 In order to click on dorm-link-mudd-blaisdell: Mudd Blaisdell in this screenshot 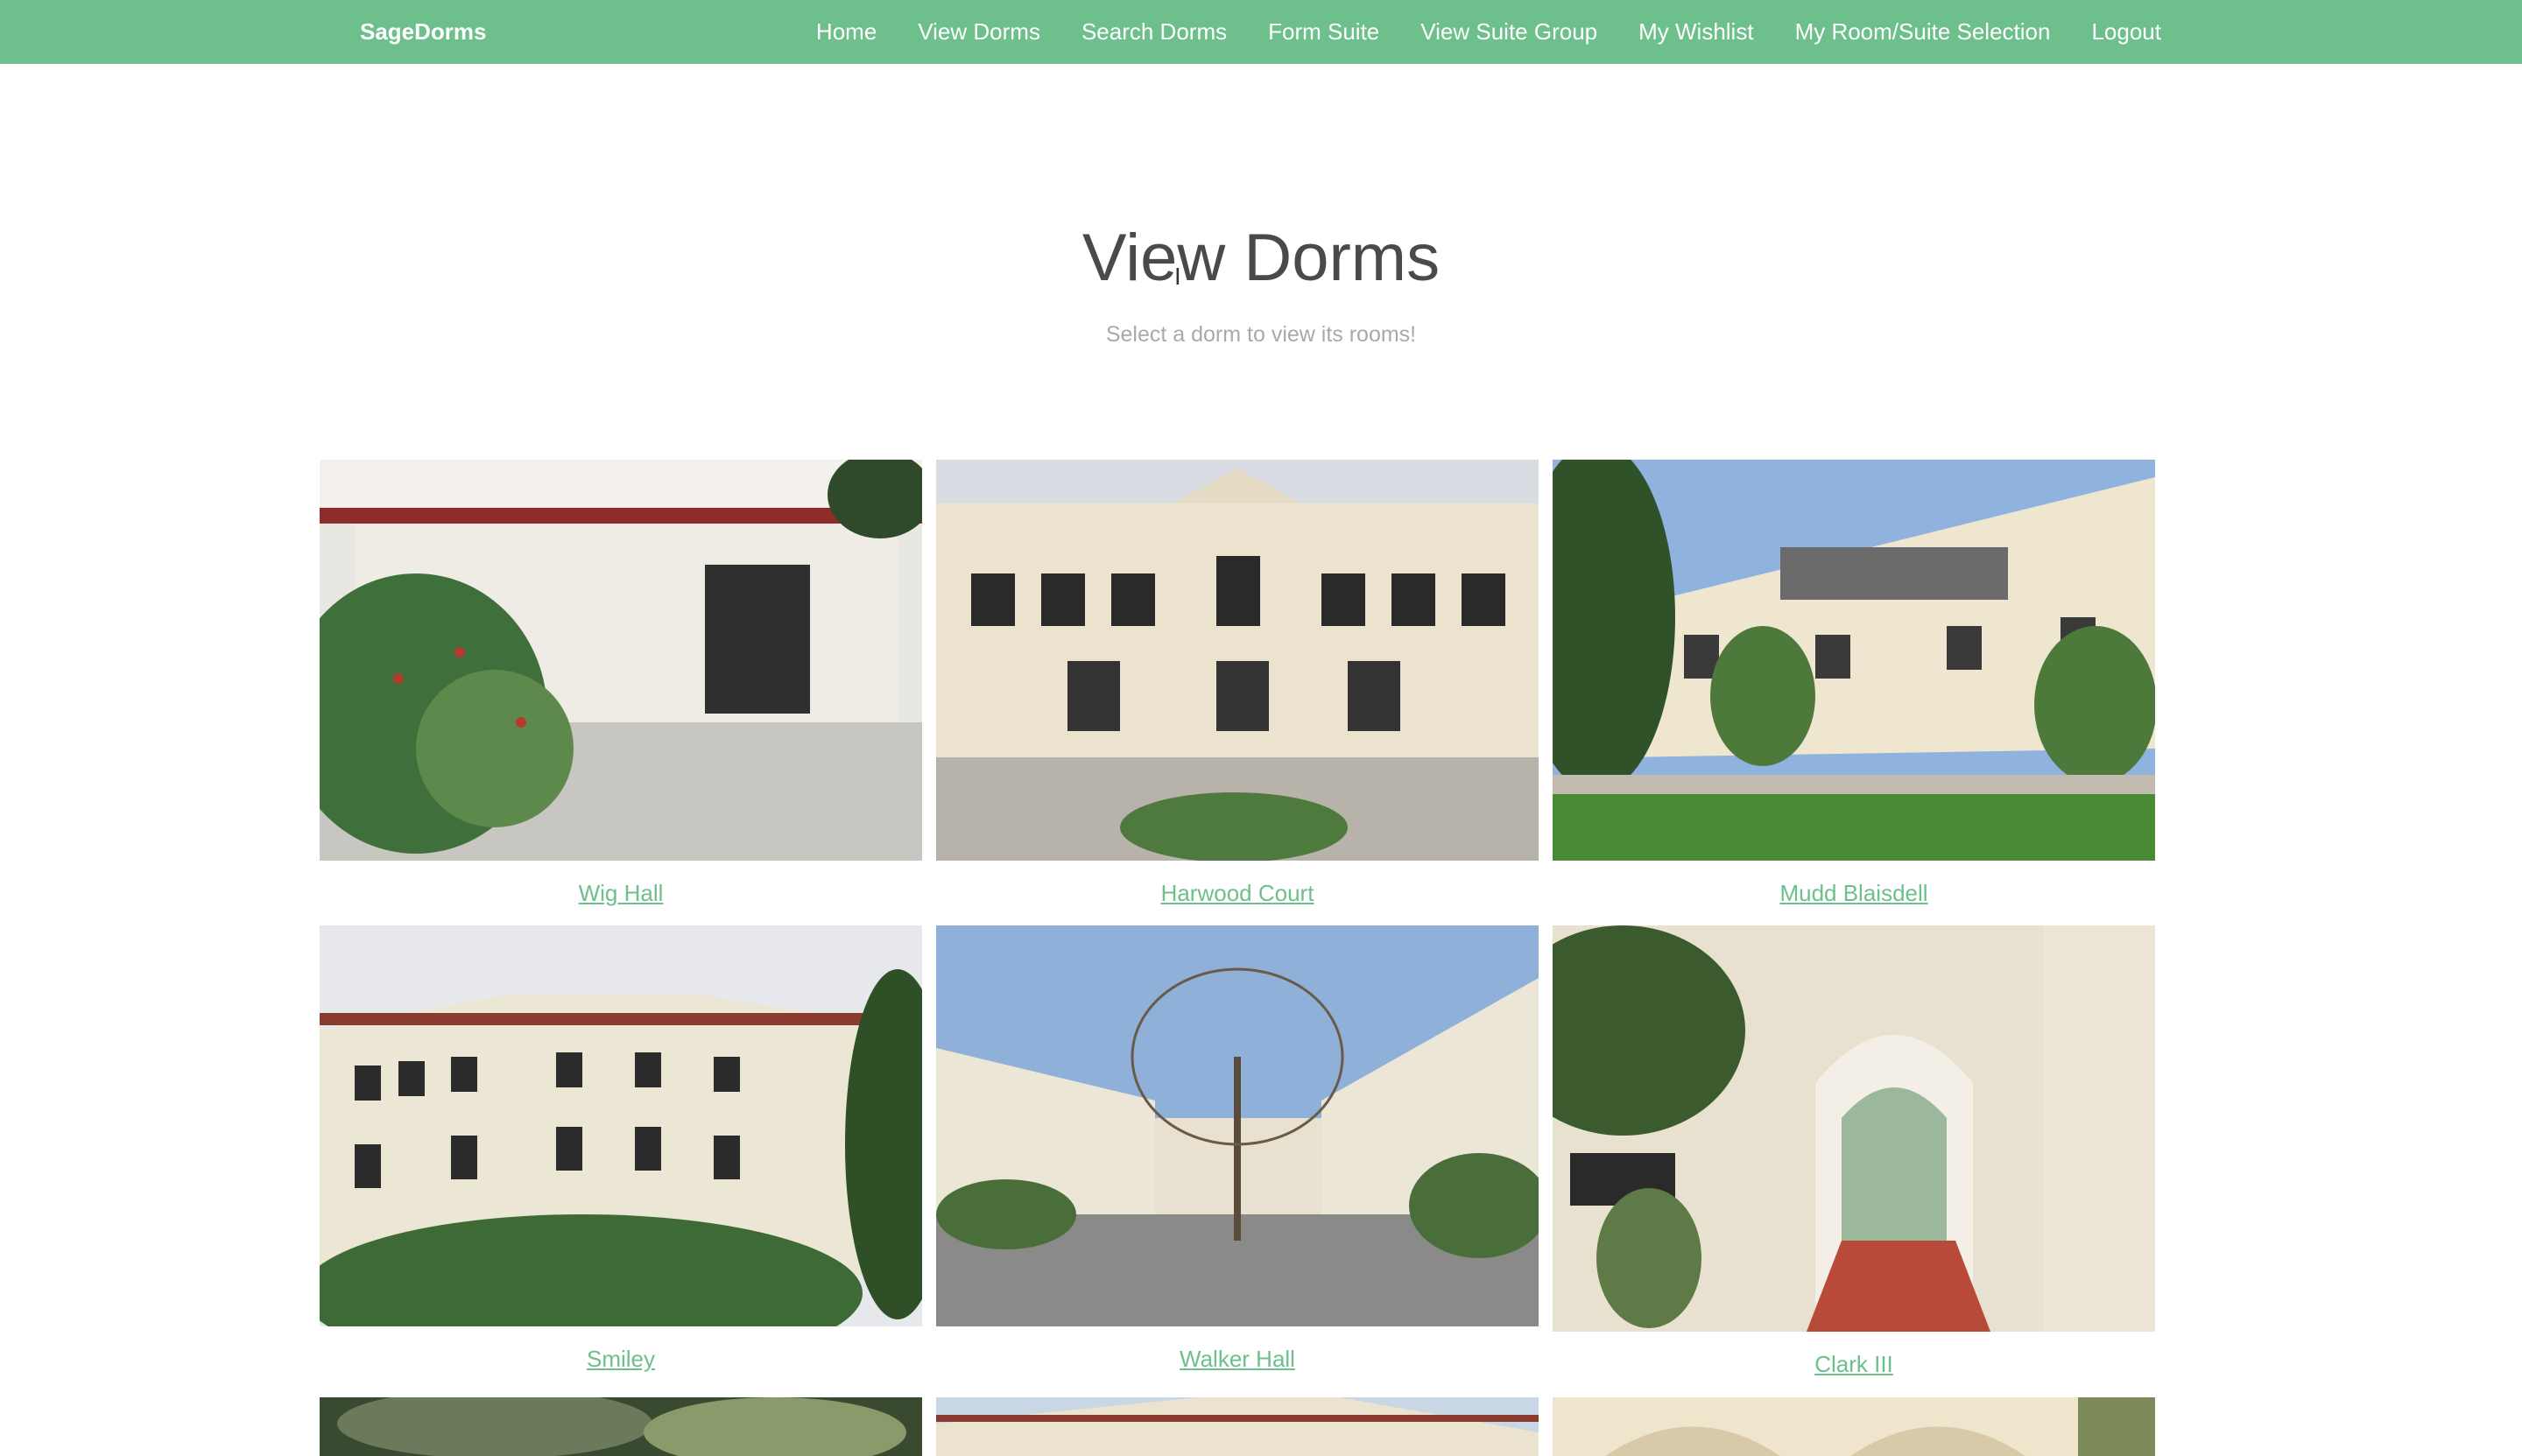, I will do `click(1854, 893)`.